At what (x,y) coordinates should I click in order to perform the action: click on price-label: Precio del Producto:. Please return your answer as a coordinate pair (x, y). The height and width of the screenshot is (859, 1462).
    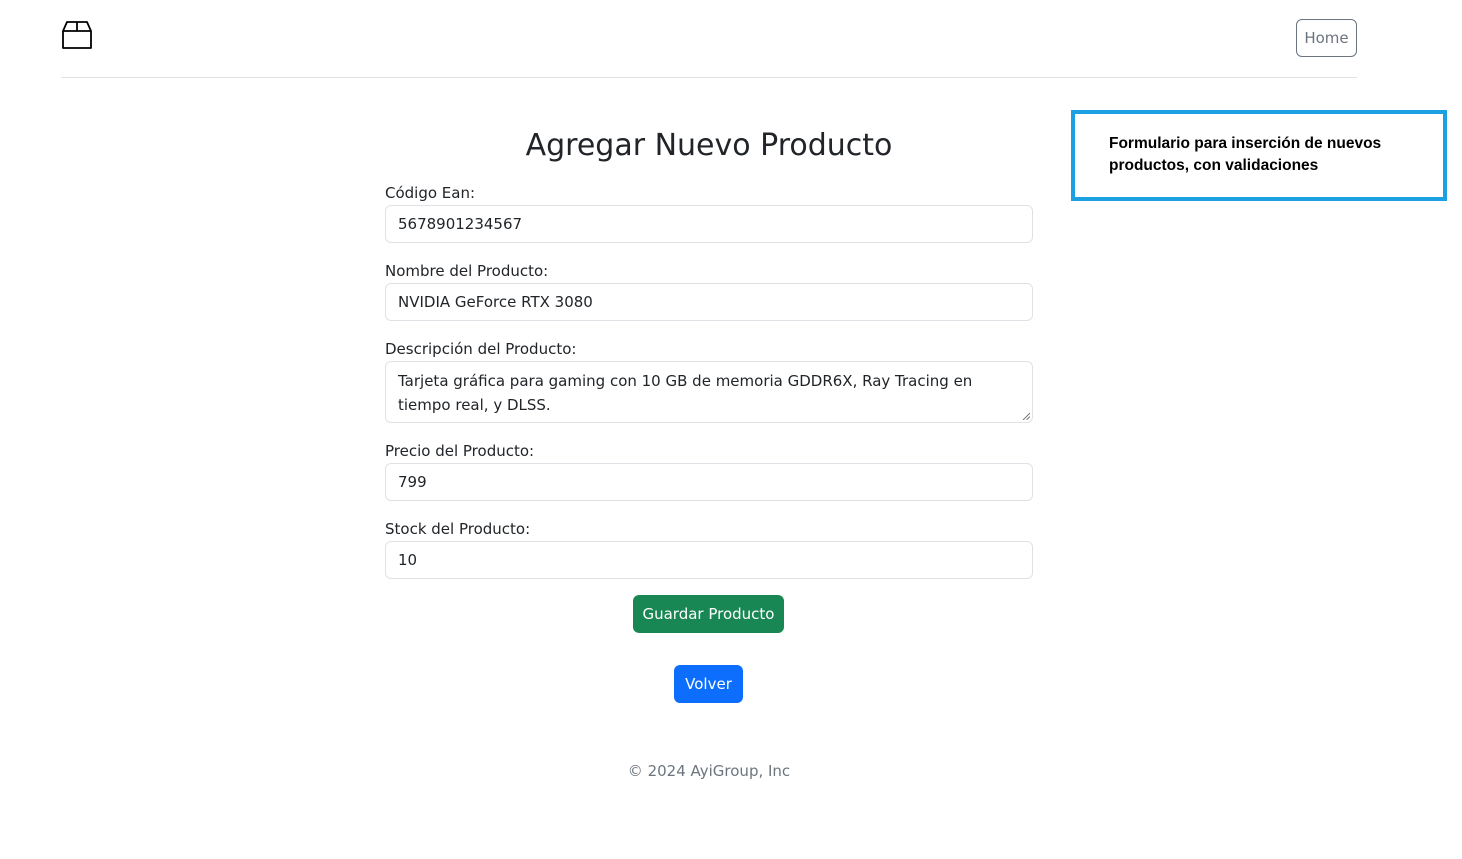
    Looking at the image, I should click on (460, 451).